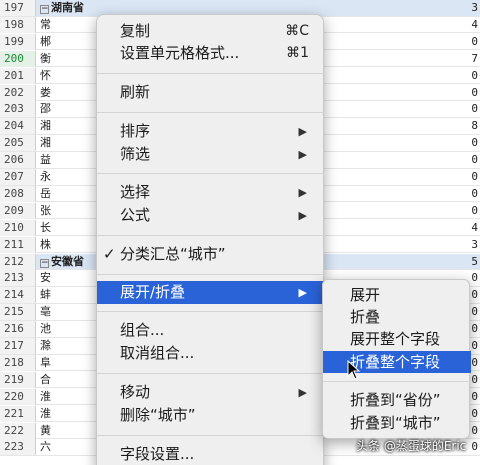  I want to click on row-number: 212, so click(18, 261).